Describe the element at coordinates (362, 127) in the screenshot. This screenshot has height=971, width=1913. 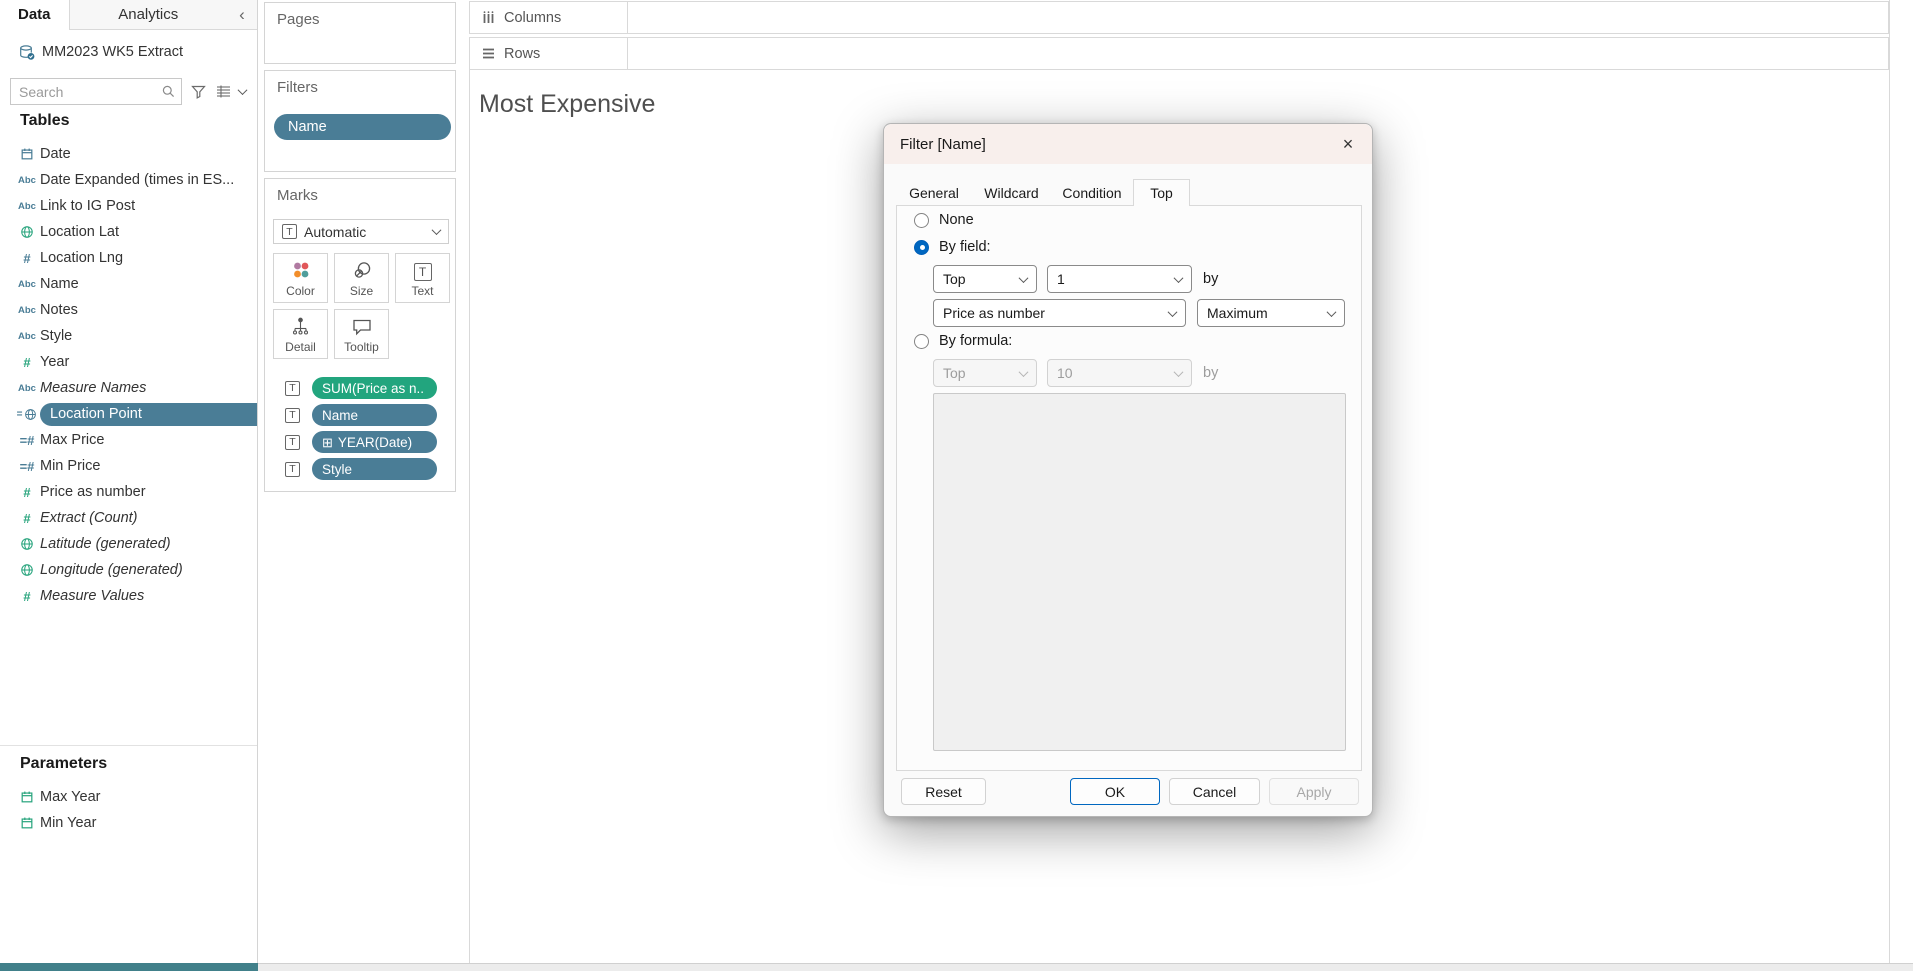
I see `filter-pill-name: Name` at that location.